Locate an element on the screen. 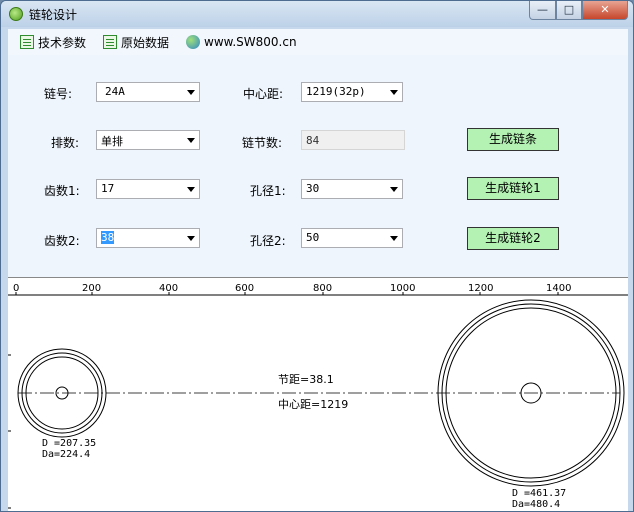 Image resolution: width=634 pixels, height=512 pixels. ruler-tick-label: 600 is located at coordinates (244, 288).